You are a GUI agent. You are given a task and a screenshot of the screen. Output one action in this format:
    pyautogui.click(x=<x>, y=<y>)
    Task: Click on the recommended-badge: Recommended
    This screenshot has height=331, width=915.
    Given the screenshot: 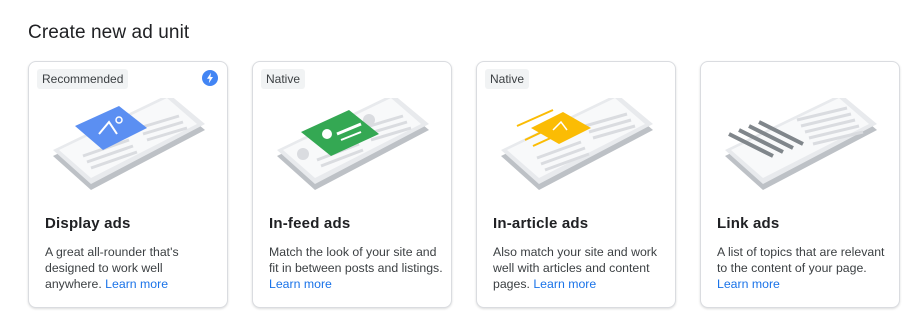 What is the action you would take?
    pyautogui.click(x=83, y=79)
    